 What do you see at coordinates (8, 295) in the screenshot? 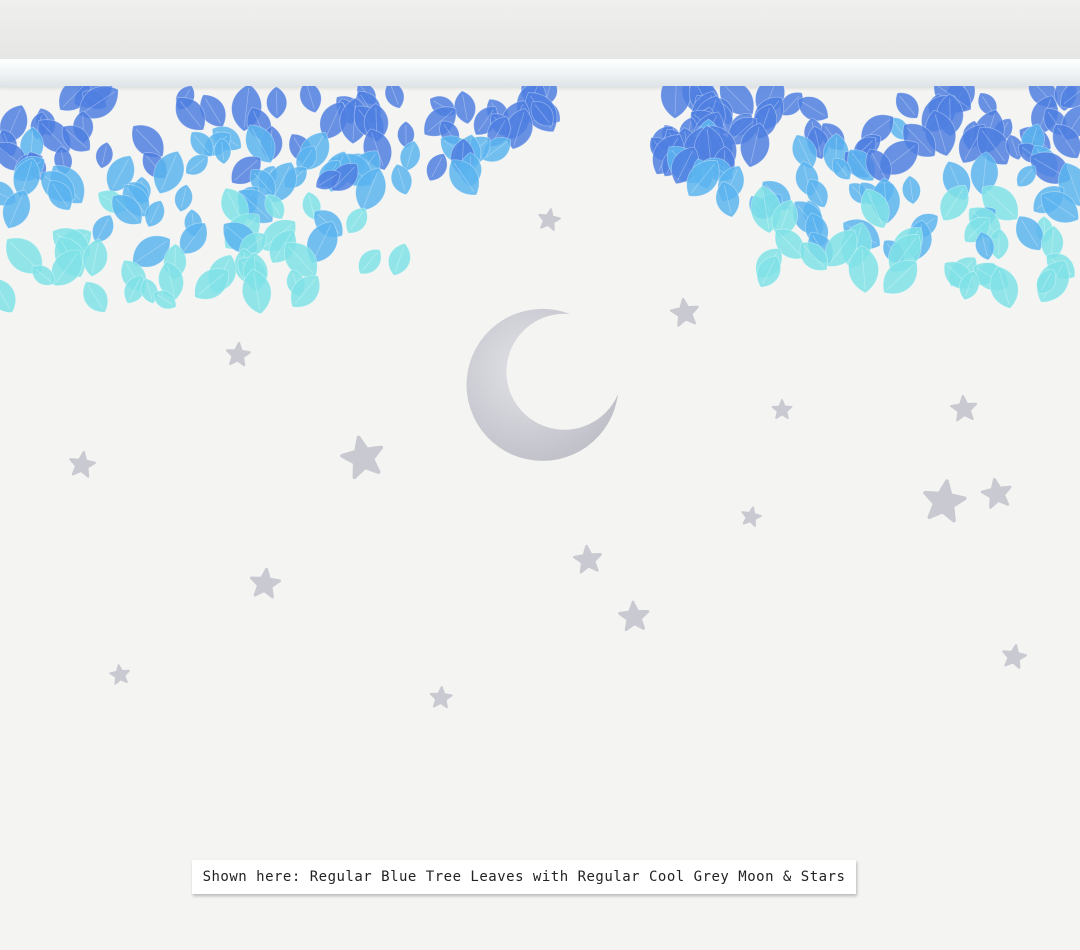
I see `leaf` at bounding box center [8, 295].